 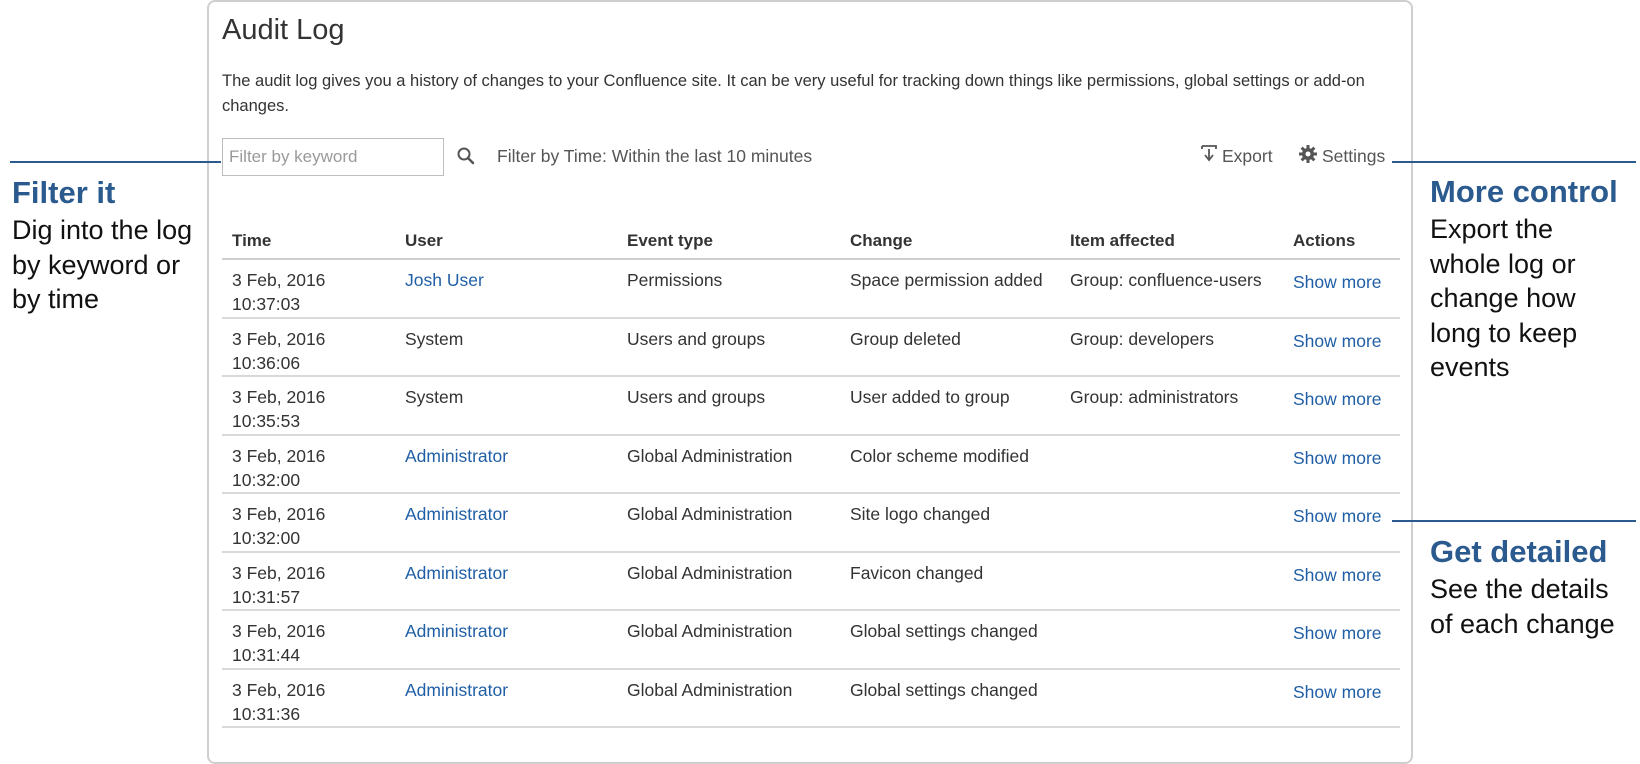 What do you see at coordinates (905, 338) in the screenshot?
I see `change-cell: Group deleted` at bounding box center [905, 338].